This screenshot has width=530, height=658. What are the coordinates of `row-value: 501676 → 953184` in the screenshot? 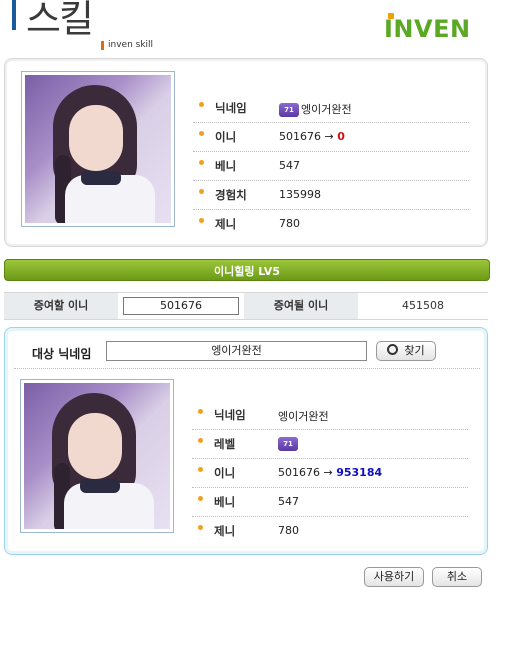 It's located at (330, 472).